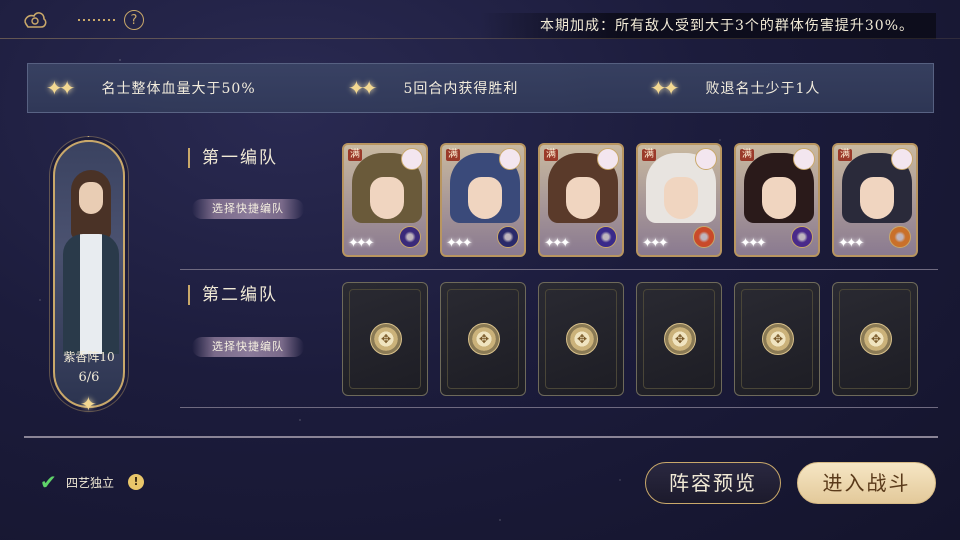 This screenshot has width=960, height=540. Describe the element at coordinates (481, 437) in the screenshot. I see `bottom-divider` at that location.